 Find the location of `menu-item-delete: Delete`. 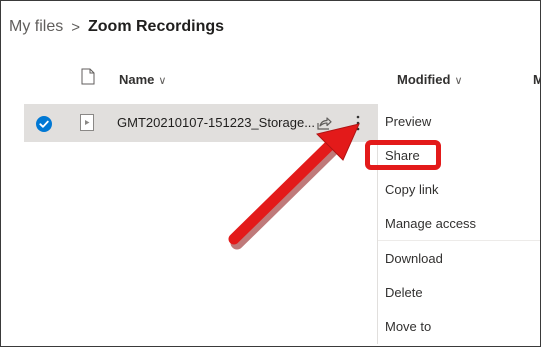

menu-item-delete: Delete is located at coordinates (459, 292).